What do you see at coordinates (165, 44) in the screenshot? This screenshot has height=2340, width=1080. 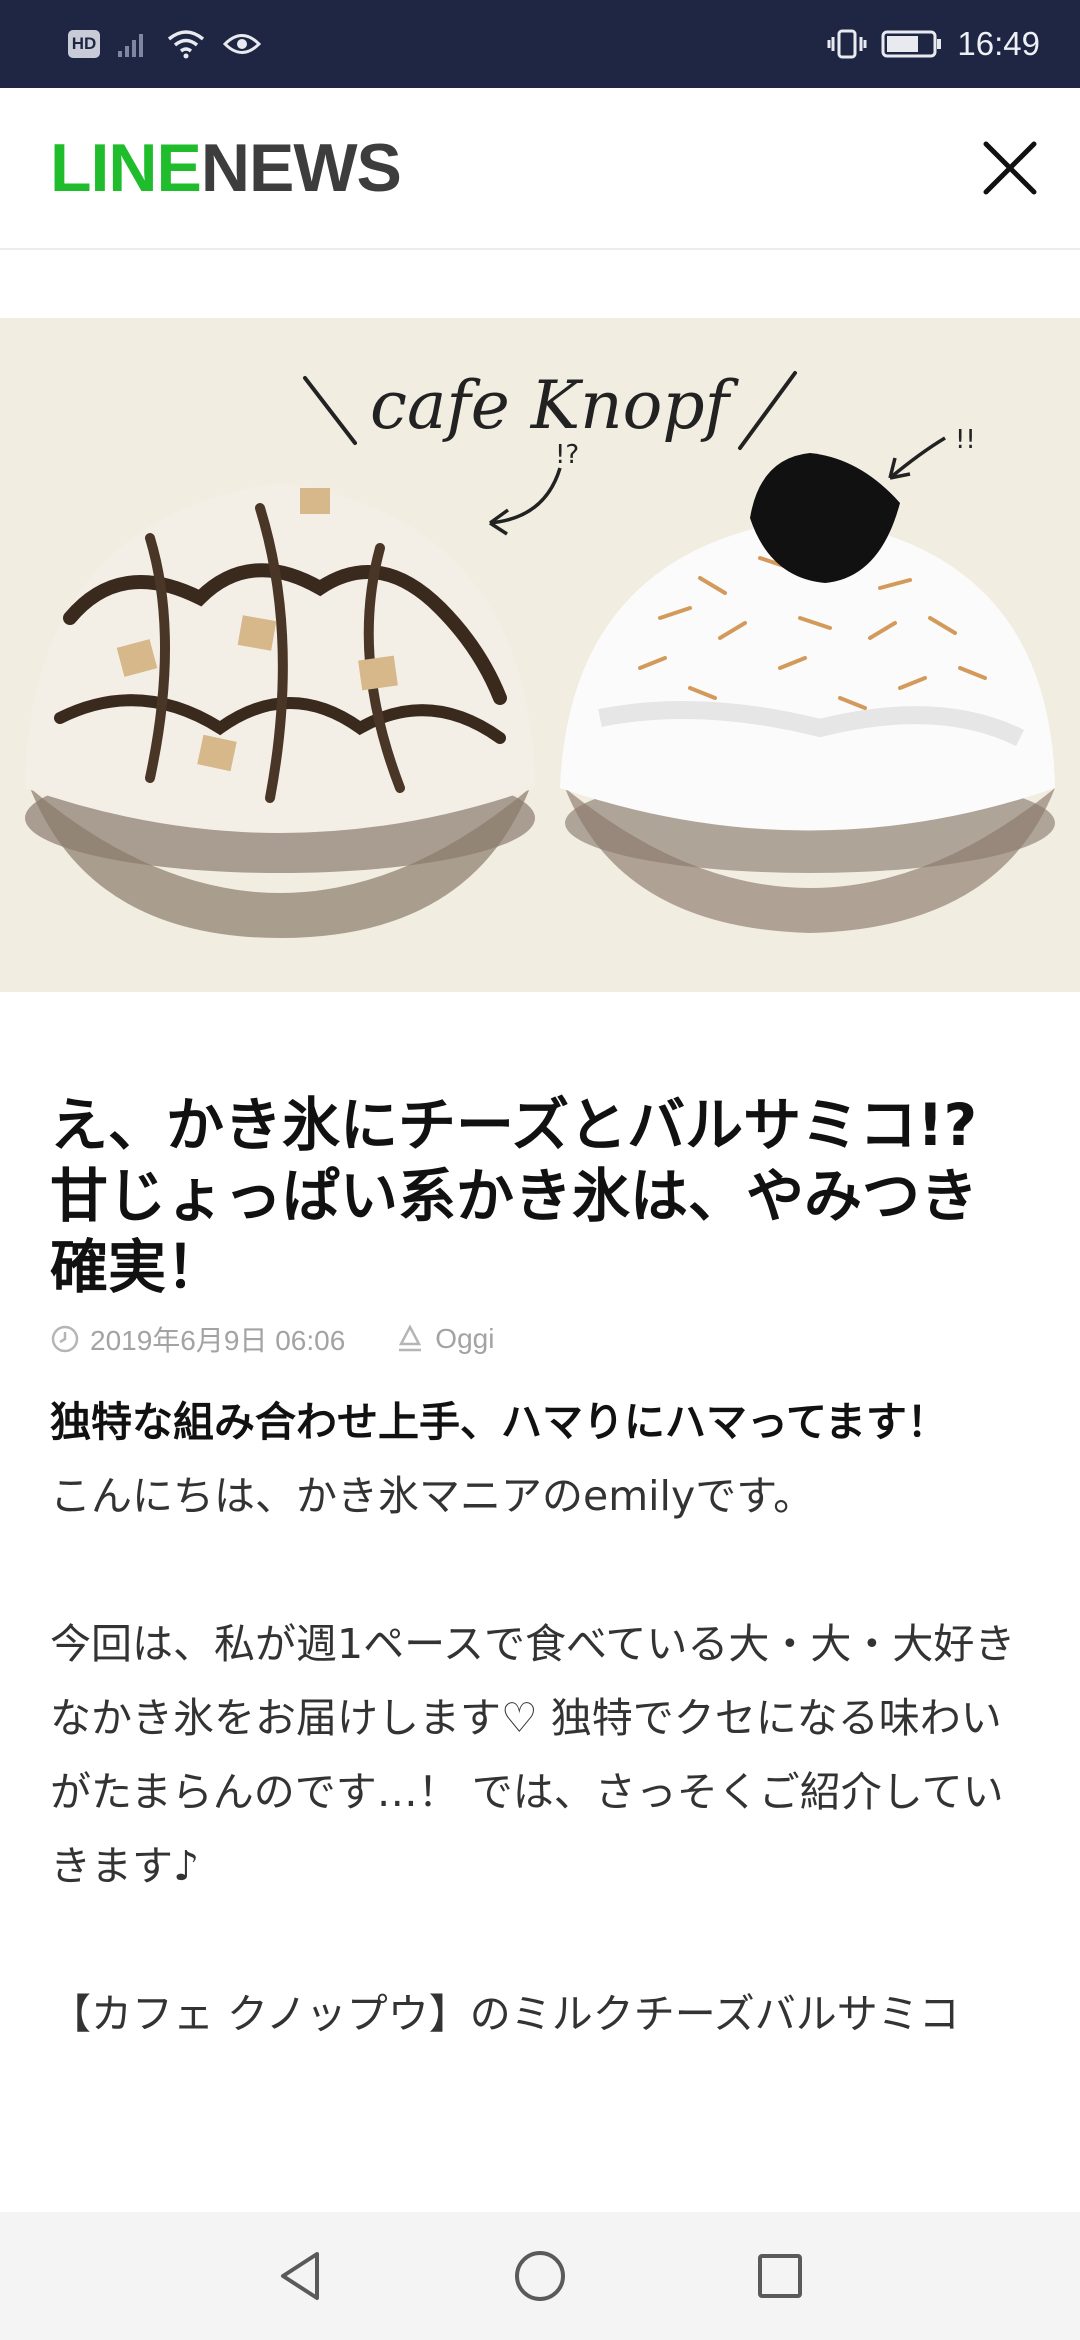 I see `status-bar-left: HD` at bounding box center [165, 44].